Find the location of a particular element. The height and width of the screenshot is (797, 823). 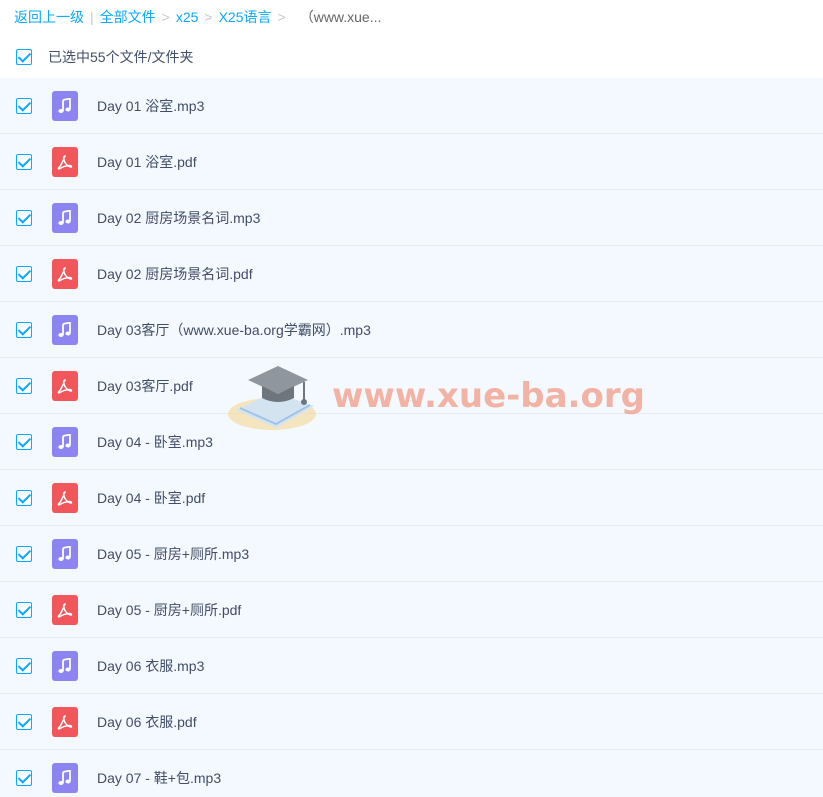

file-name: Day 04 - 卧室.mp3 is located at coordinates (155, 442).